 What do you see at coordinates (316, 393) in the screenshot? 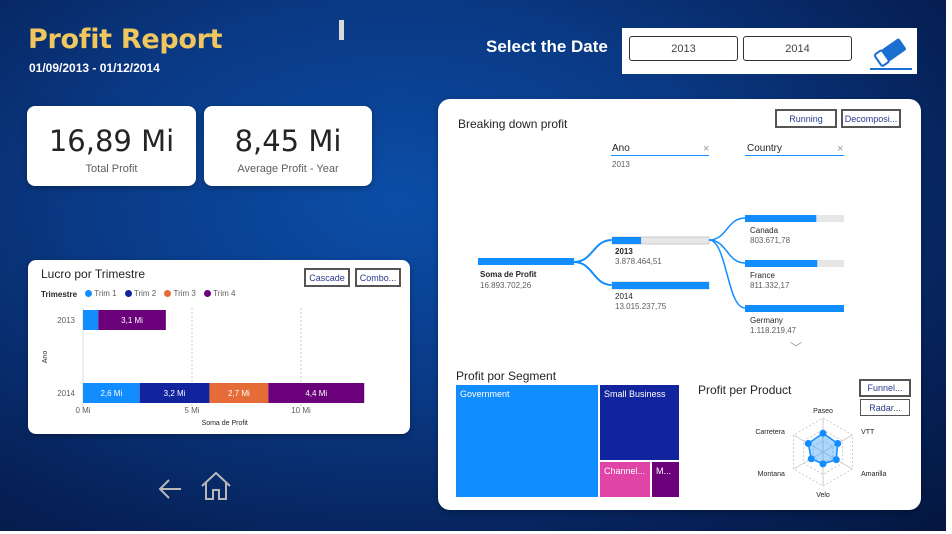
I see `data-label: 4,4 Mi` at bounding box center [316, 393].